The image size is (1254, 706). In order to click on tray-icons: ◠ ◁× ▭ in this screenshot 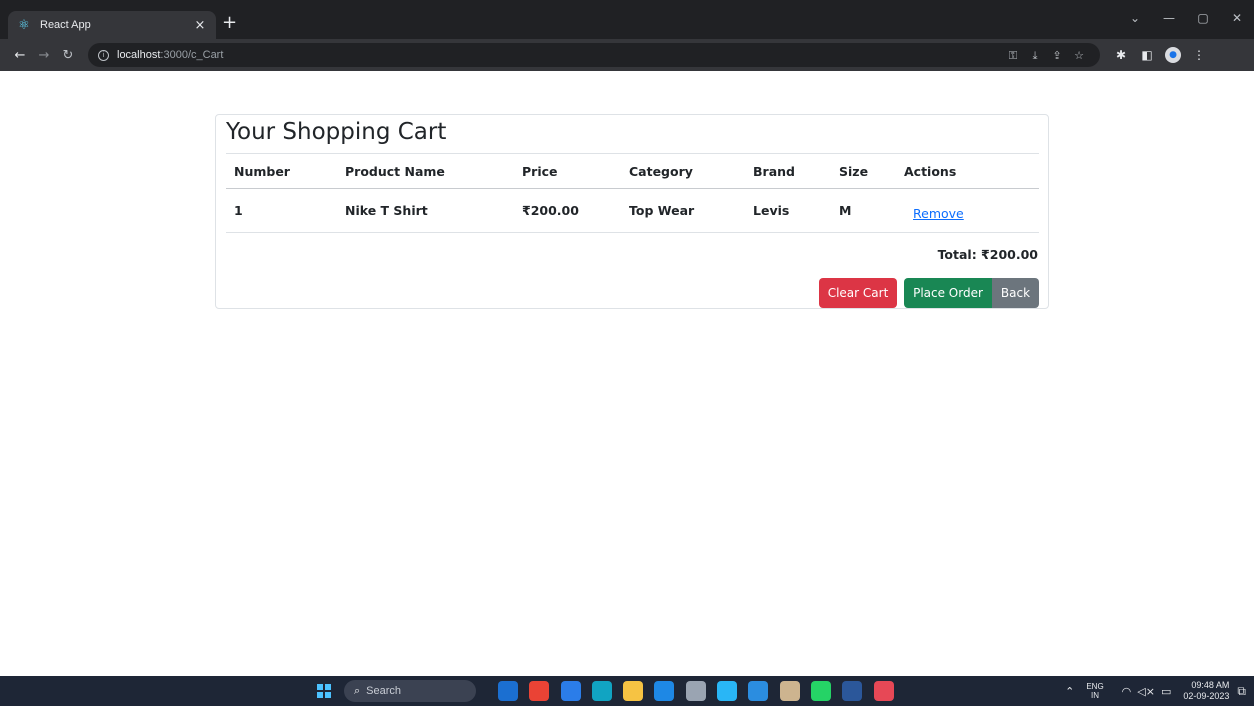, I will do `click(1144, 691)`.